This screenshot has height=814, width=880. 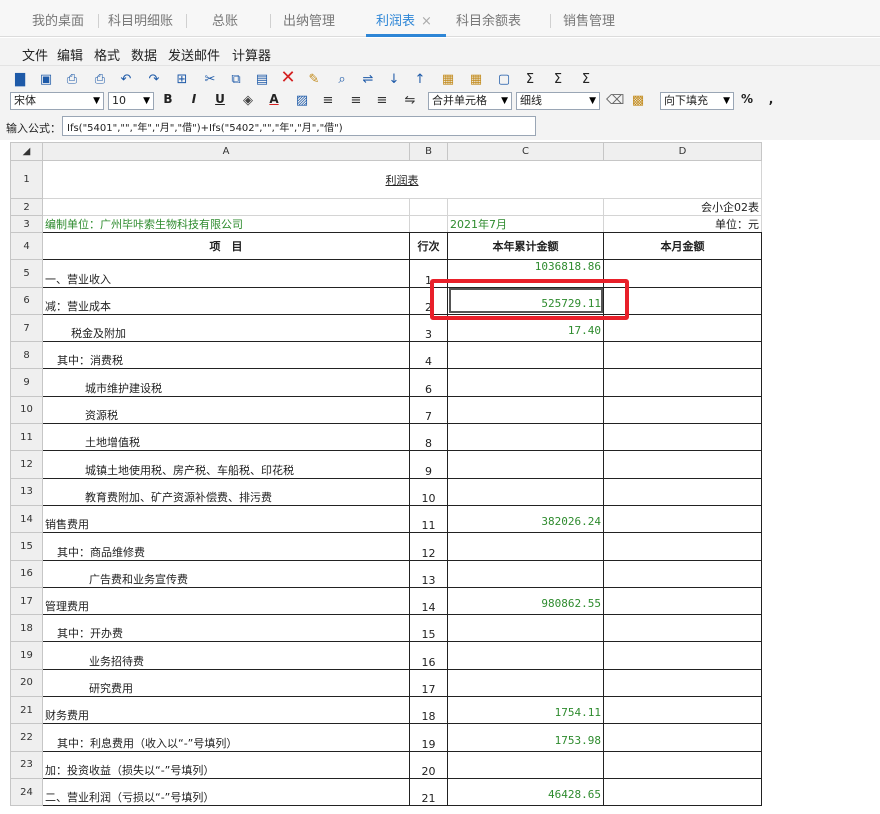 What do you see at coordinates (26, 792) in the screenshot?
I see `row-header: 24` at bounding box center [26, 792].